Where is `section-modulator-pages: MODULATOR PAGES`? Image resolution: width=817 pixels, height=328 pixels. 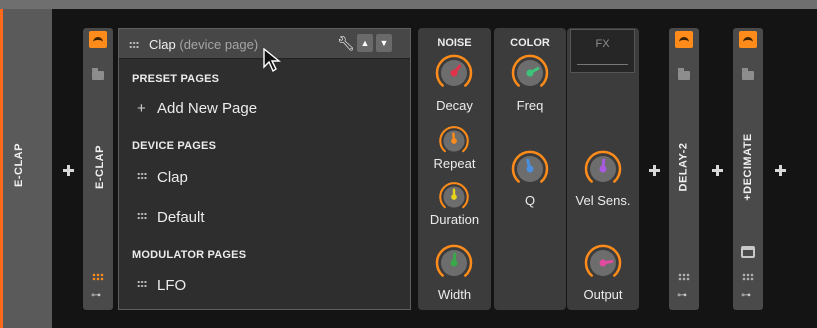
section-modulator-pages: MODULATOR PAGES is located at coordinates (189, 255).